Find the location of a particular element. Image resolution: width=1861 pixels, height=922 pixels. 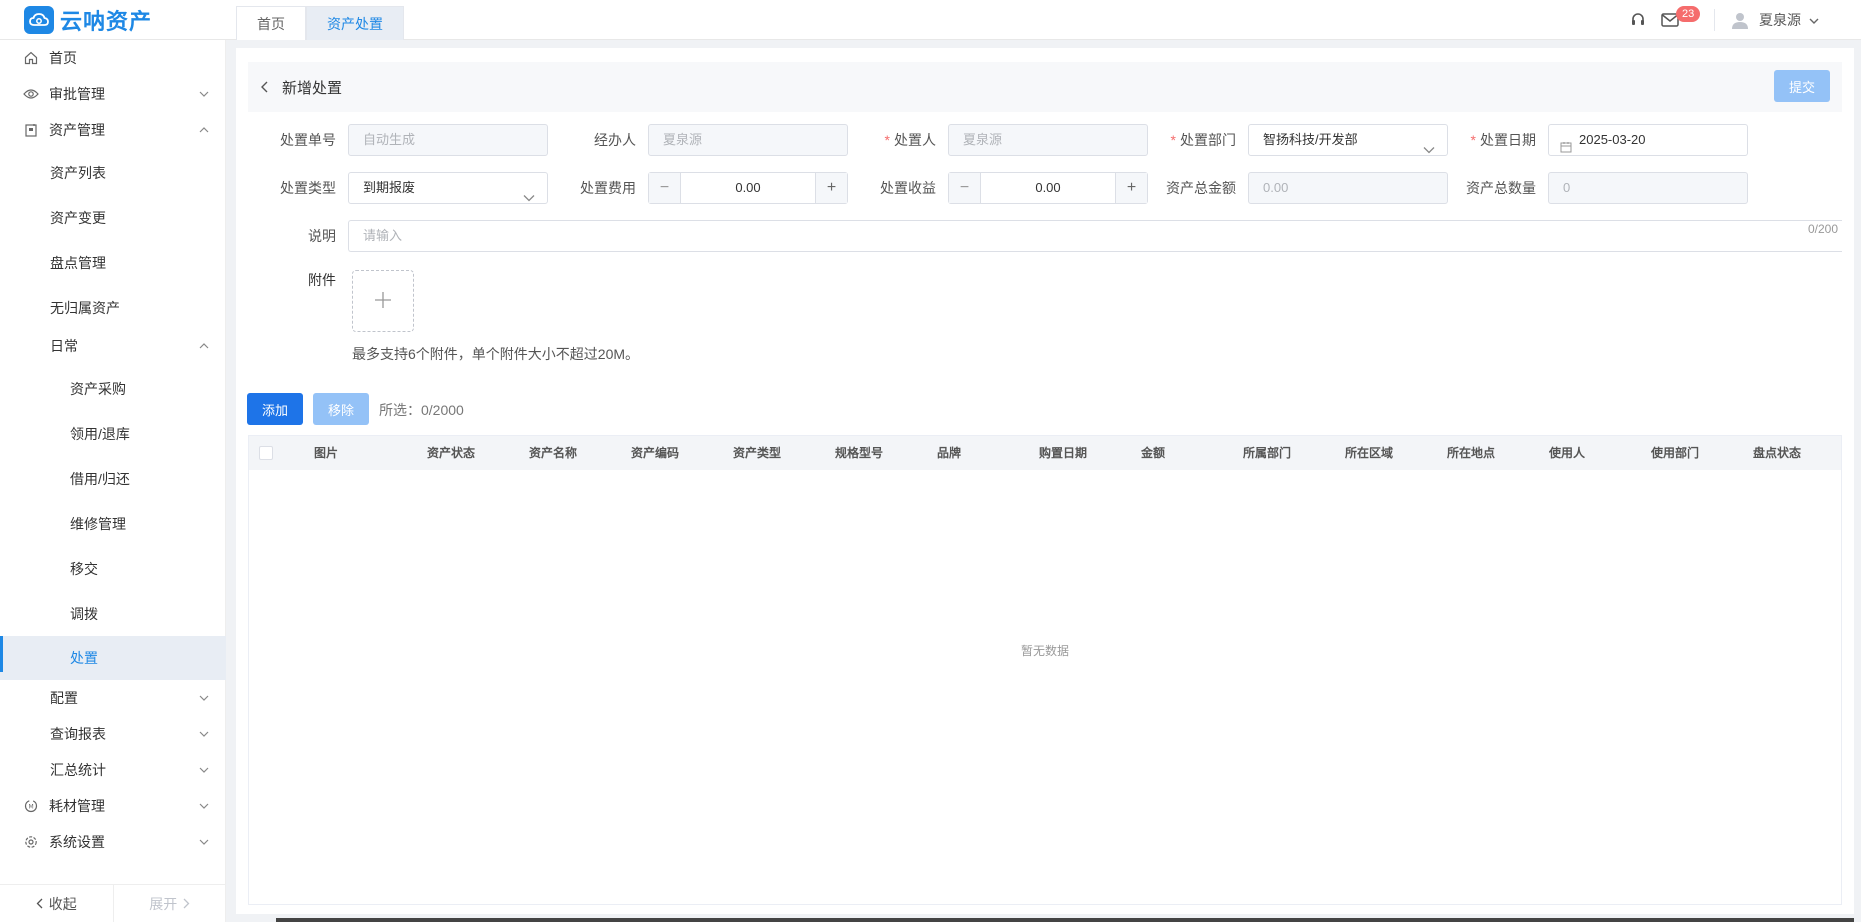

sidebar-item-approval: 审批管理 is located at coordinates (113, 94).